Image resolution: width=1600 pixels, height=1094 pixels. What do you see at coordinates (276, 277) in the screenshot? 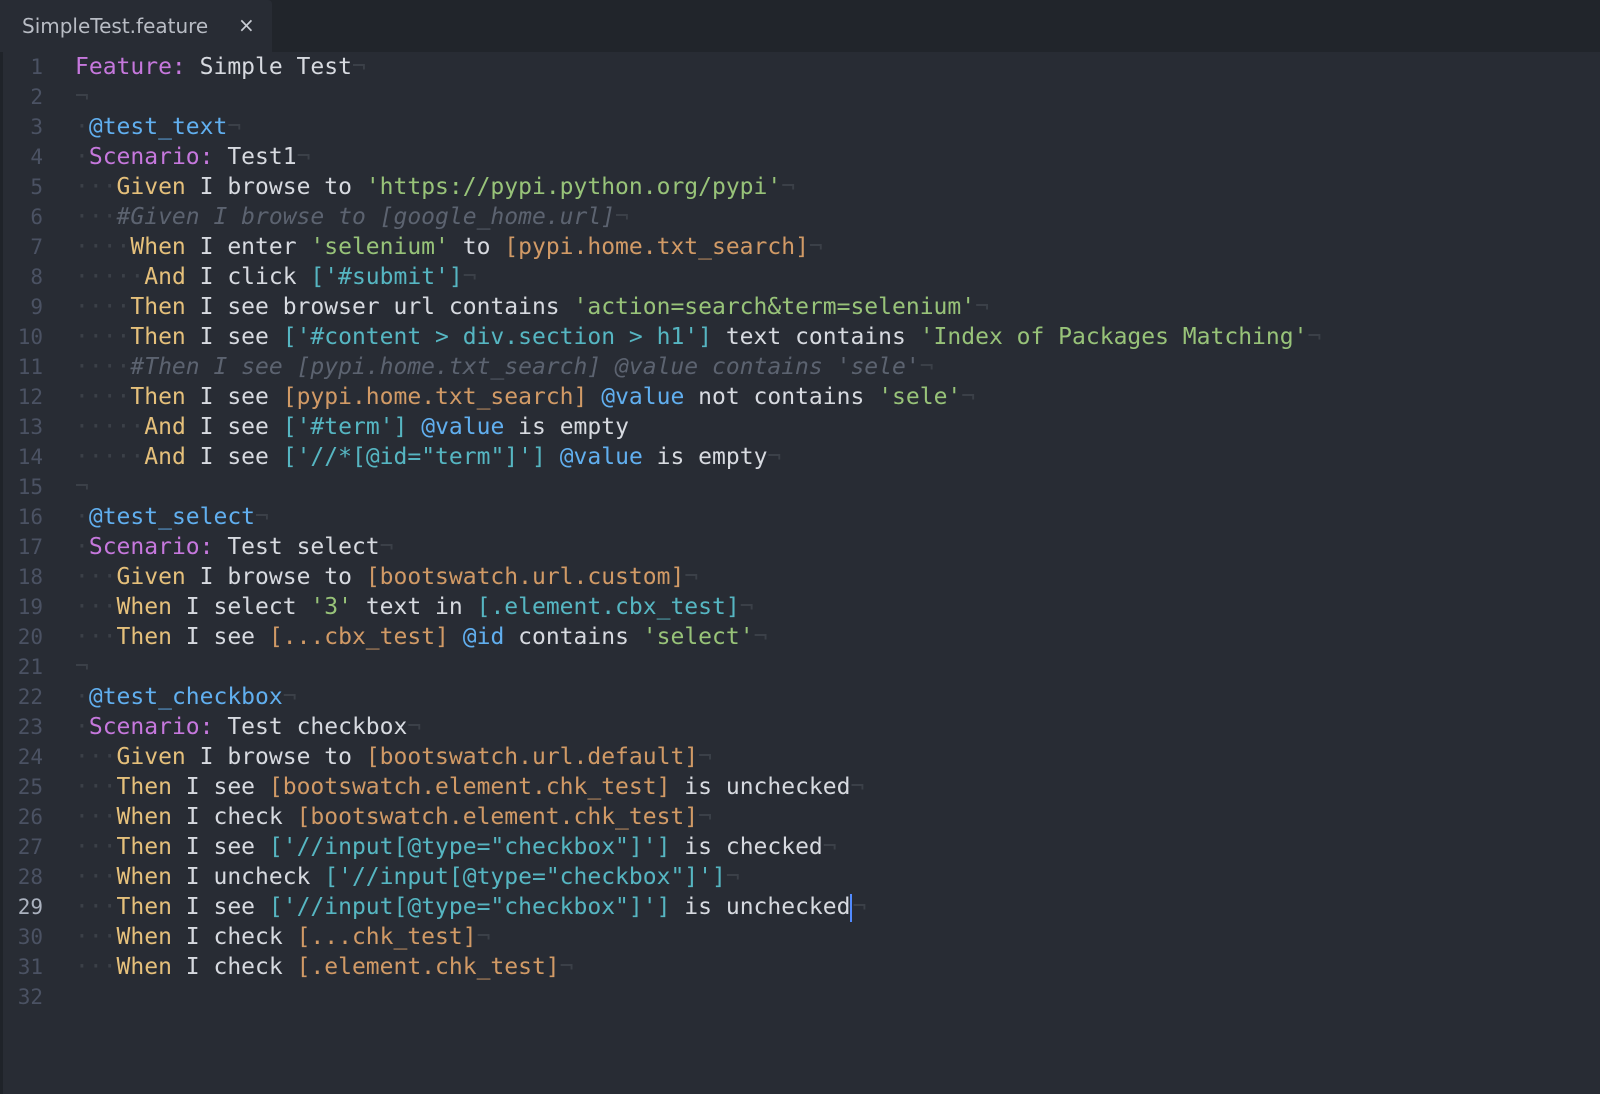
I see `line-code: ·····And I click ['#submit']¬` at bounding box center [276, 277].